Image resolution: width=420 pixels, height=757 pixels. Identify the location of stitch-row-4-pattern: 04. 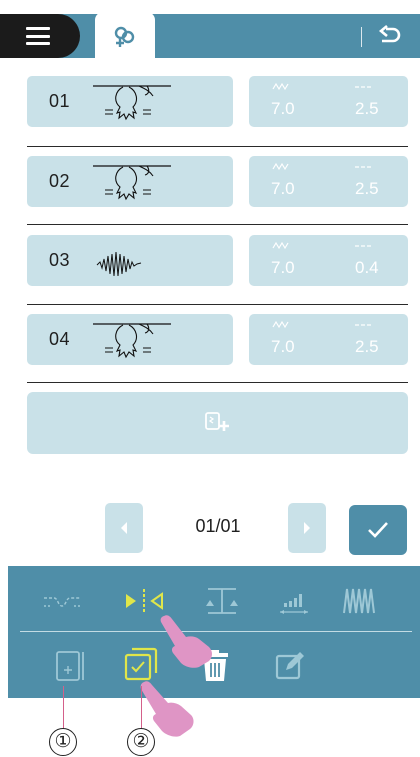
(130, 339).